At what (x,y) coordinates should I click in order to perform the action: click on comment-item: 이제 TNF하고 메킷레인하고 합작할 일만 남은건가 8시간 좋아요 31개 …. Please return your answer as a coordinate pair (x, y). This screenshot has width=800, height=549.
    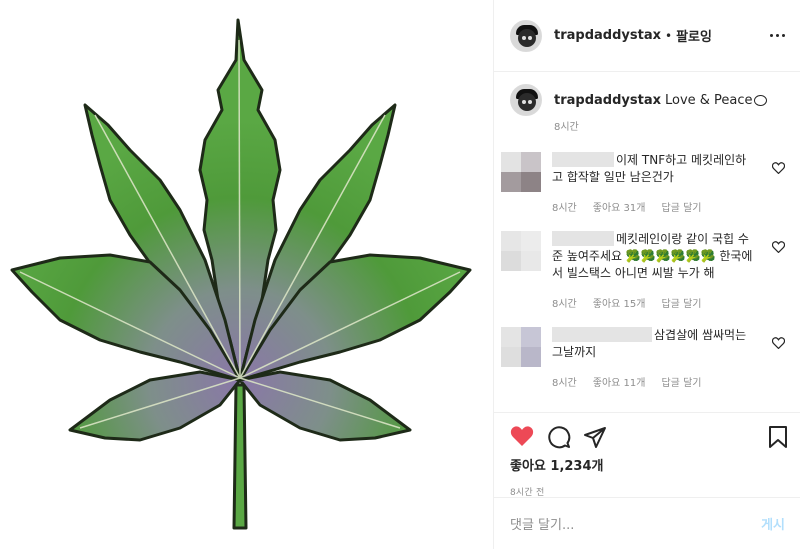
    Looking at the image, I should click on (643, 184).